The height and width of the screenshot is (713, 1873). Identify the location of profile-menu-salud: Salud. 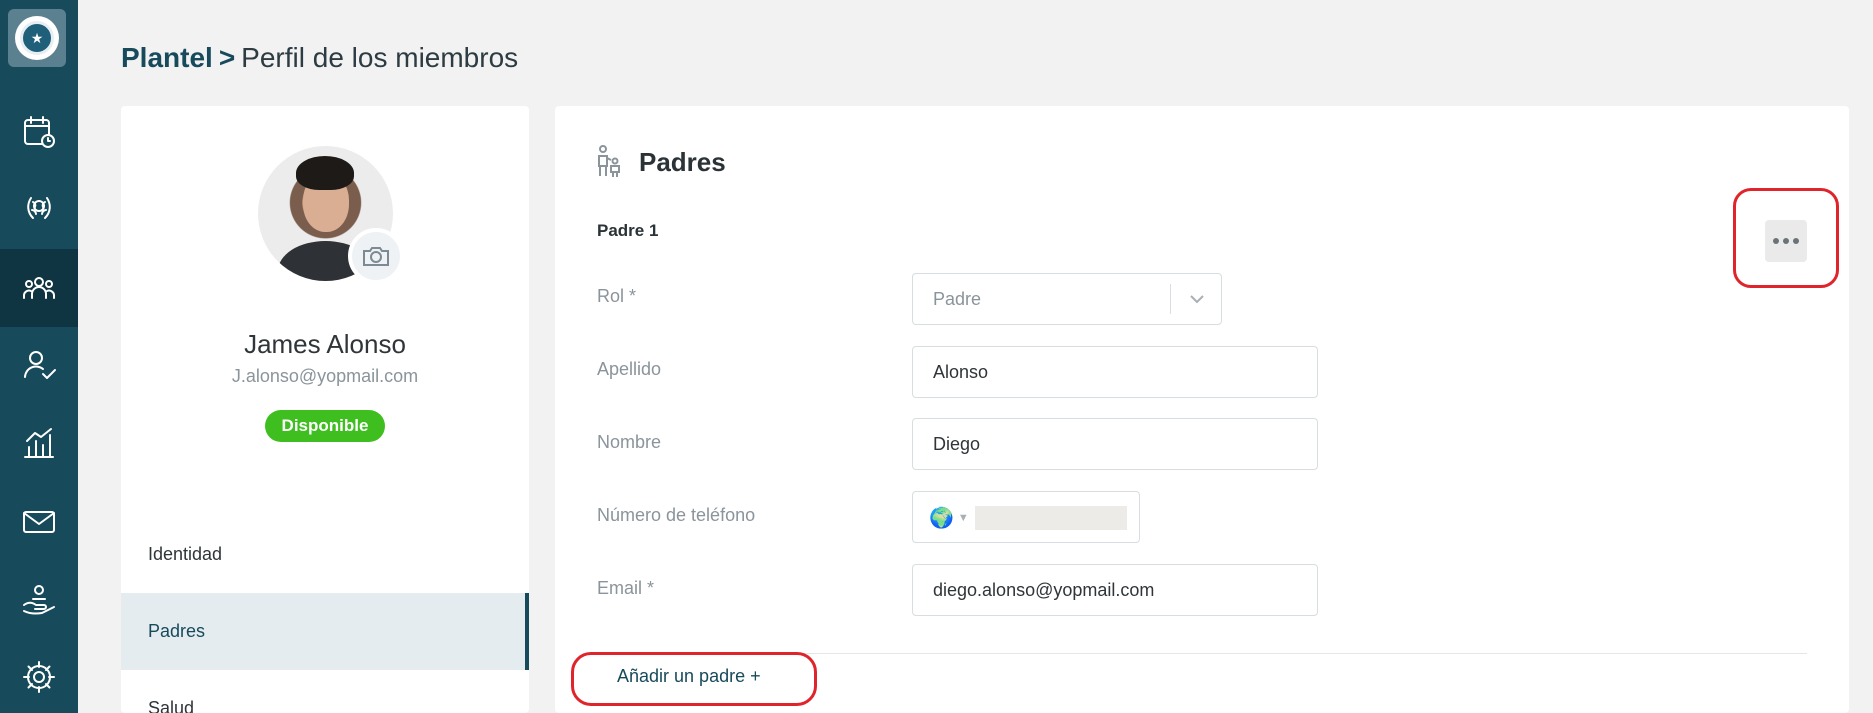
(325, 691).